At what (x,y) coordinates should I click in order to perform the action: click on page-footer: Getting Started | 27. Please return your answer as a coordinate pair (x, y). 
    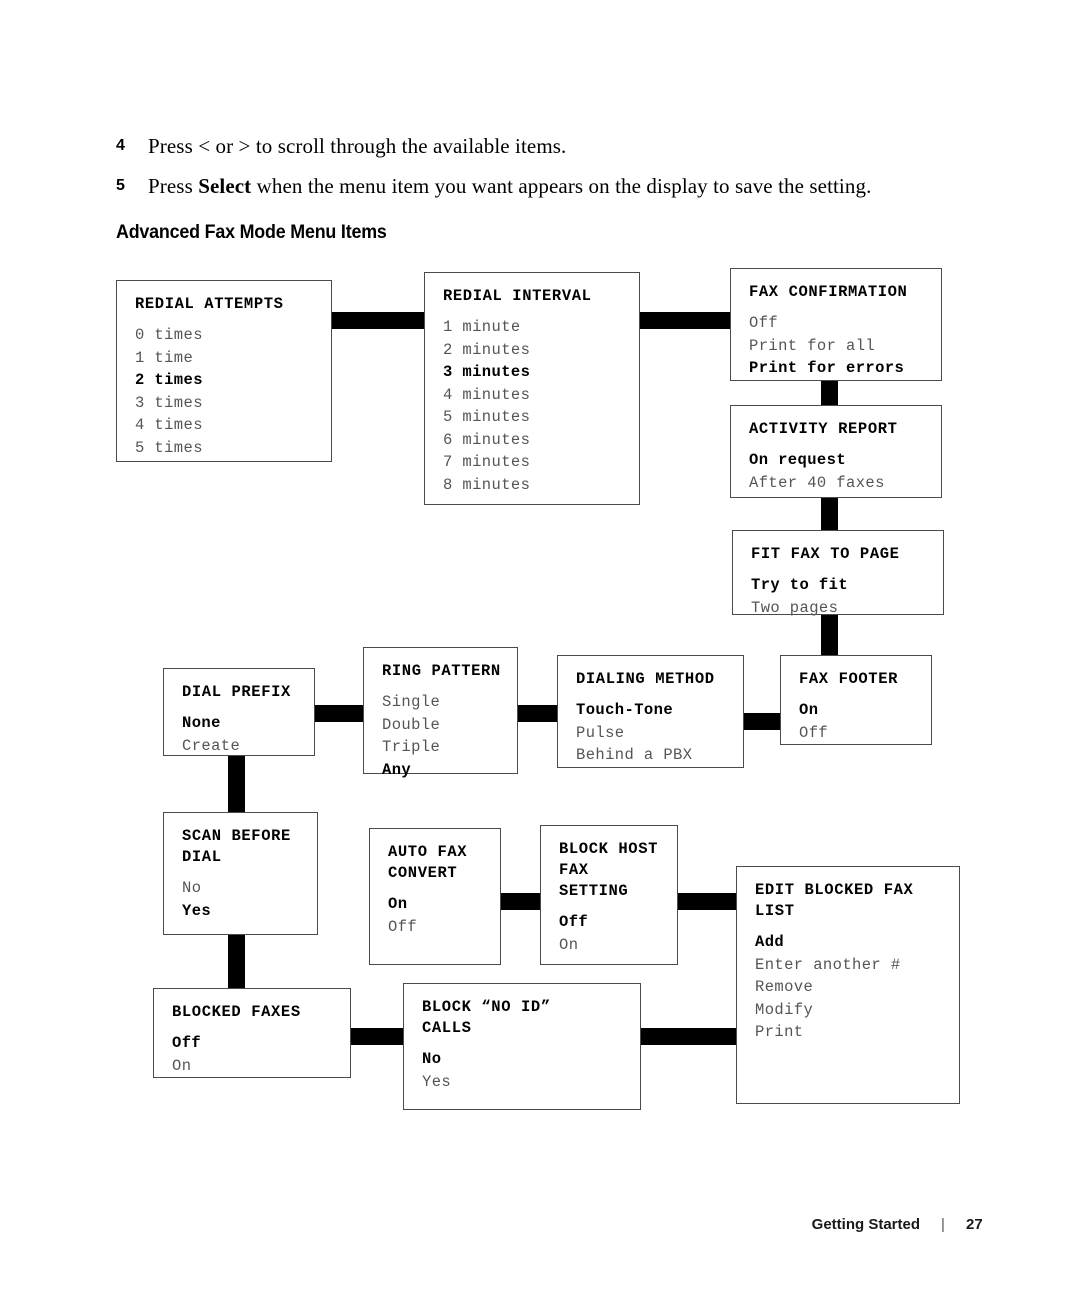
    Looking at the image, I should click on (540, 1224).